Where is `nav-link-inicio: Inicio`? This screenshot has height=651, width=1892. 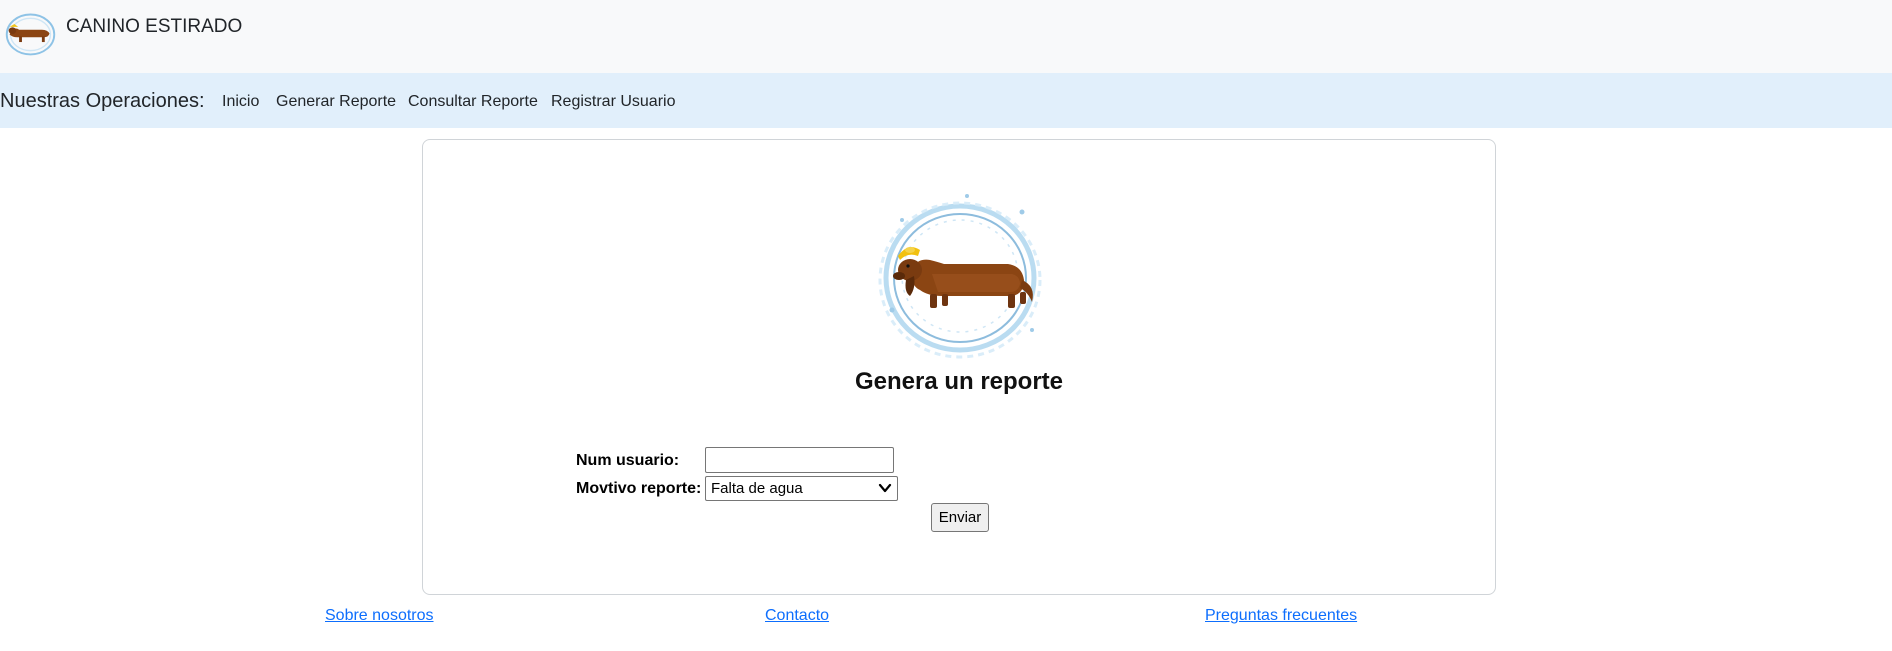
nav-link-inicio: Inicio is located at coordinates (240, 102).